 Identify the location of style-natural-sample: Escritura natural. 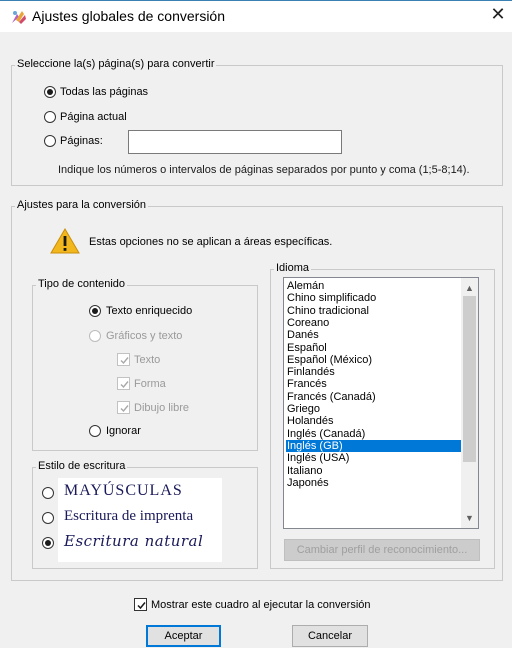
(133, 541).